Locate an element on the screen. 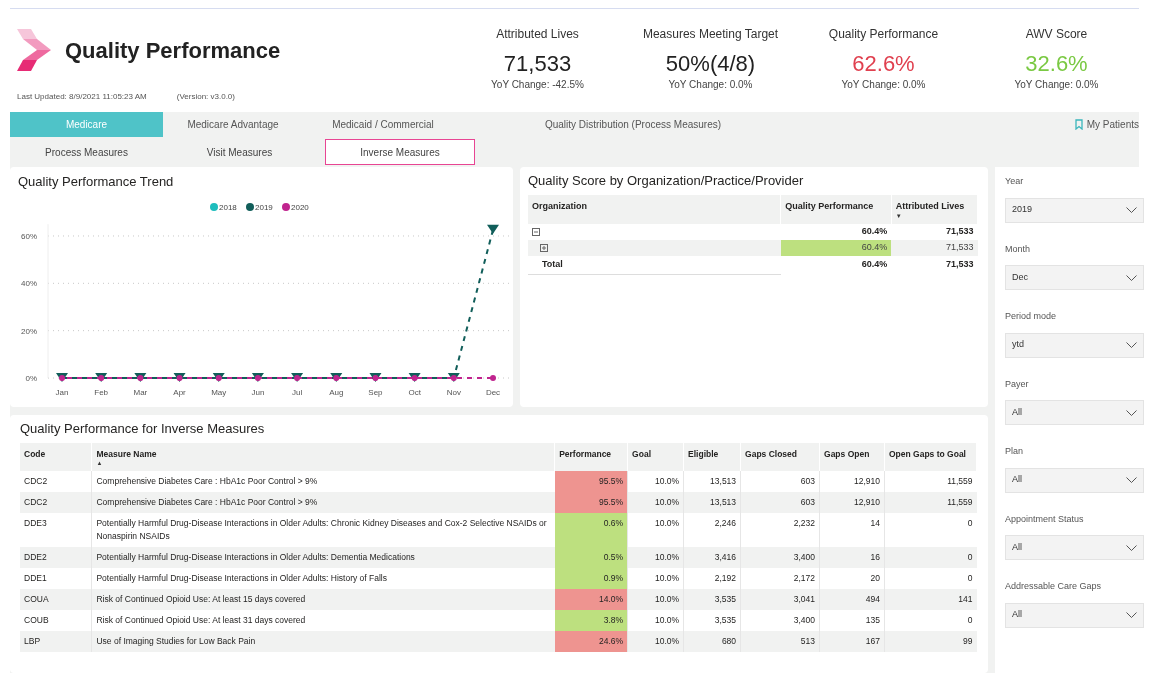 The image size is (1149, 676). axis-label: Oct is located at coordinates (414, 392).